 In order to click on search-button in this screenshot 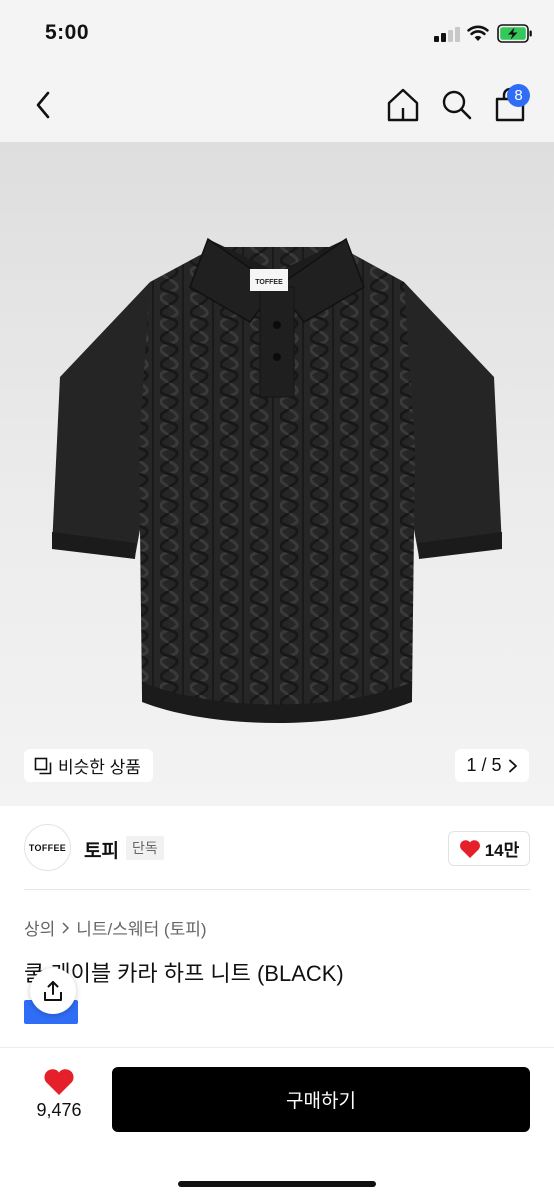, I will do `click(457, 105)`.